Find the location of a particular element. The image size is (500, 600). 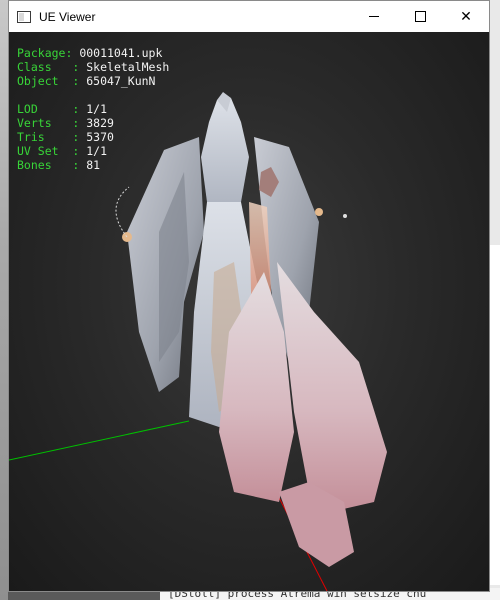

hud-uvset-value: 1/1 is located at coordinates (97, 151).